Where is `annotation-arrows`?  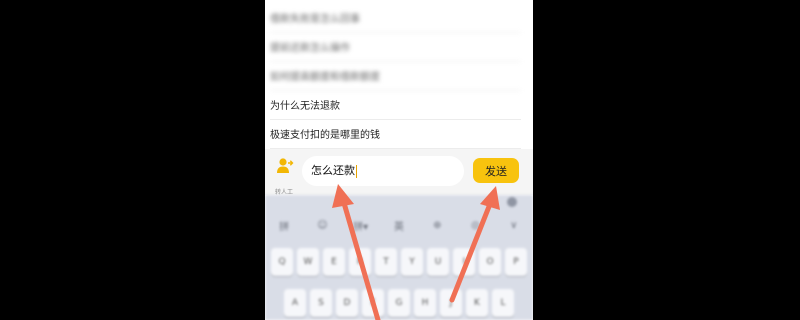 annotation-arrows is located at coordinates (416, 252).